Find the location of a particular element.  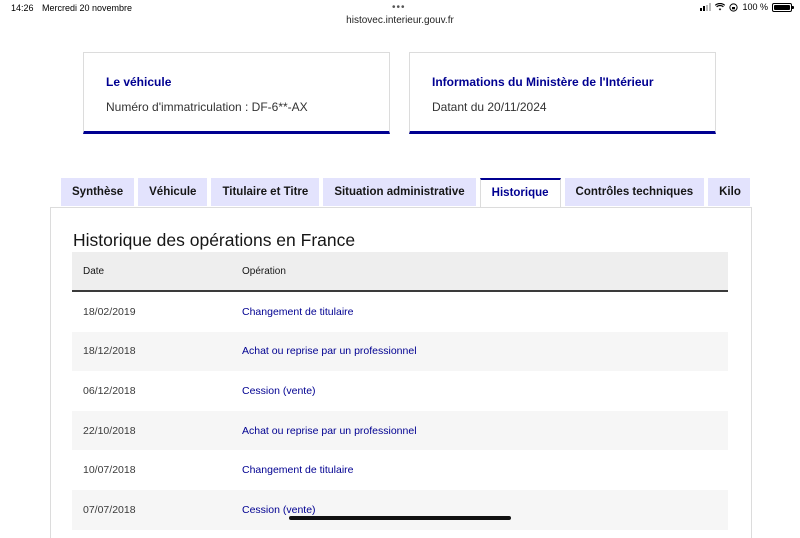

wifi-icon is located at coordinates (720, 7).